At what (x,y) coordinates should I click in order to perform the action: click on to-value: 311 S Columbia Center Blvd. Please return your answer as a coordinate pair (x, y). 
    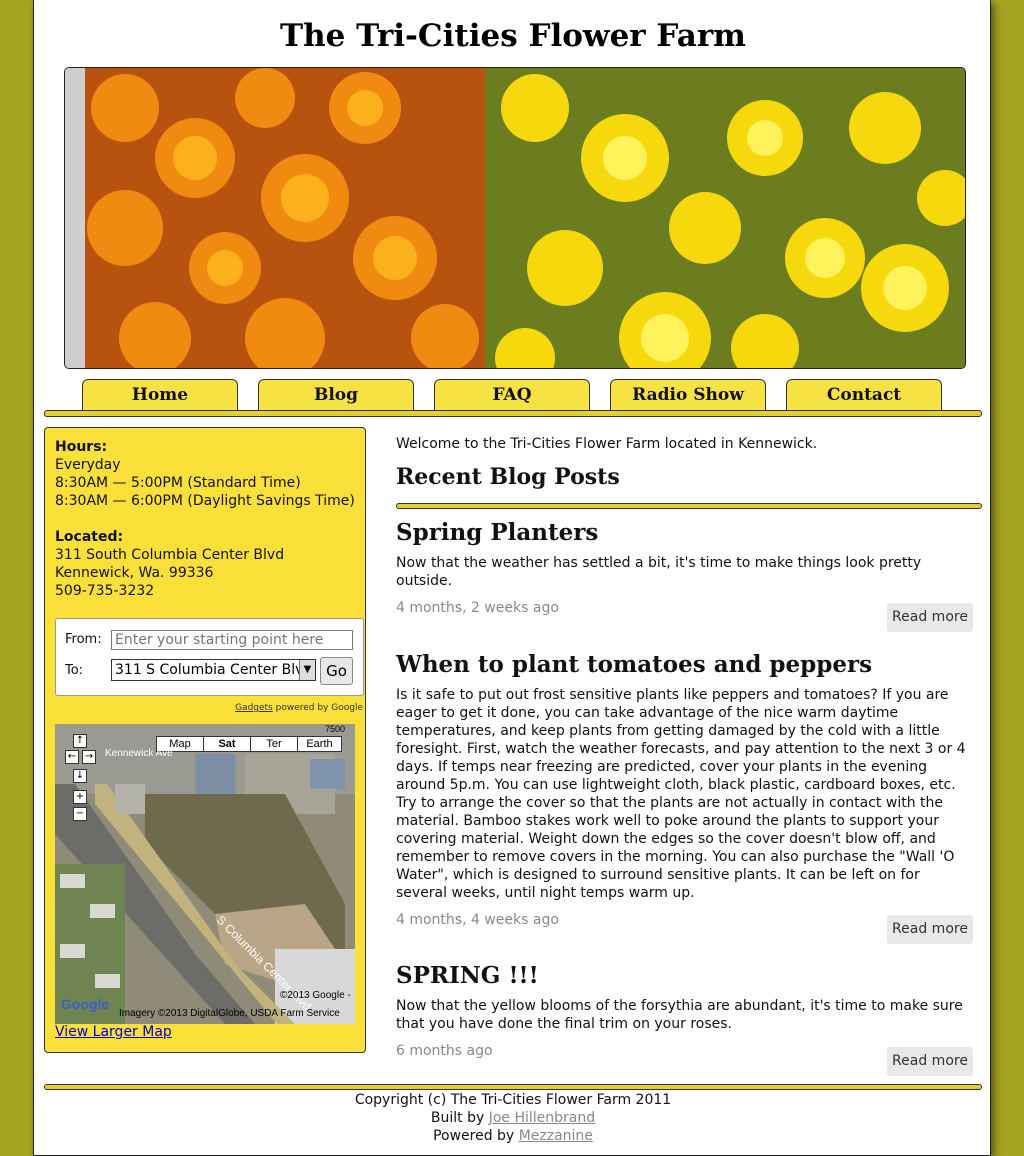
    Looking at the image, I should click on (214, 670).